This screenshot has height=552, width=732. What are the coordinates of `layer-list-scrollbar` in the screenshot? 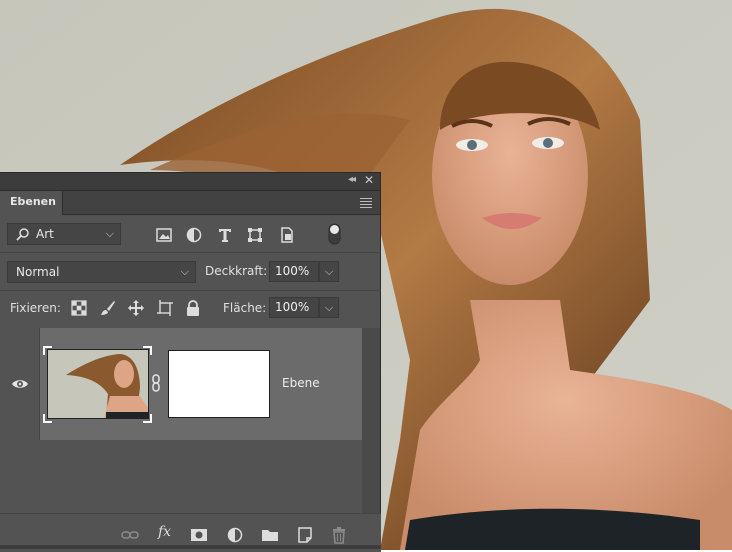 It's located at (371, 420).